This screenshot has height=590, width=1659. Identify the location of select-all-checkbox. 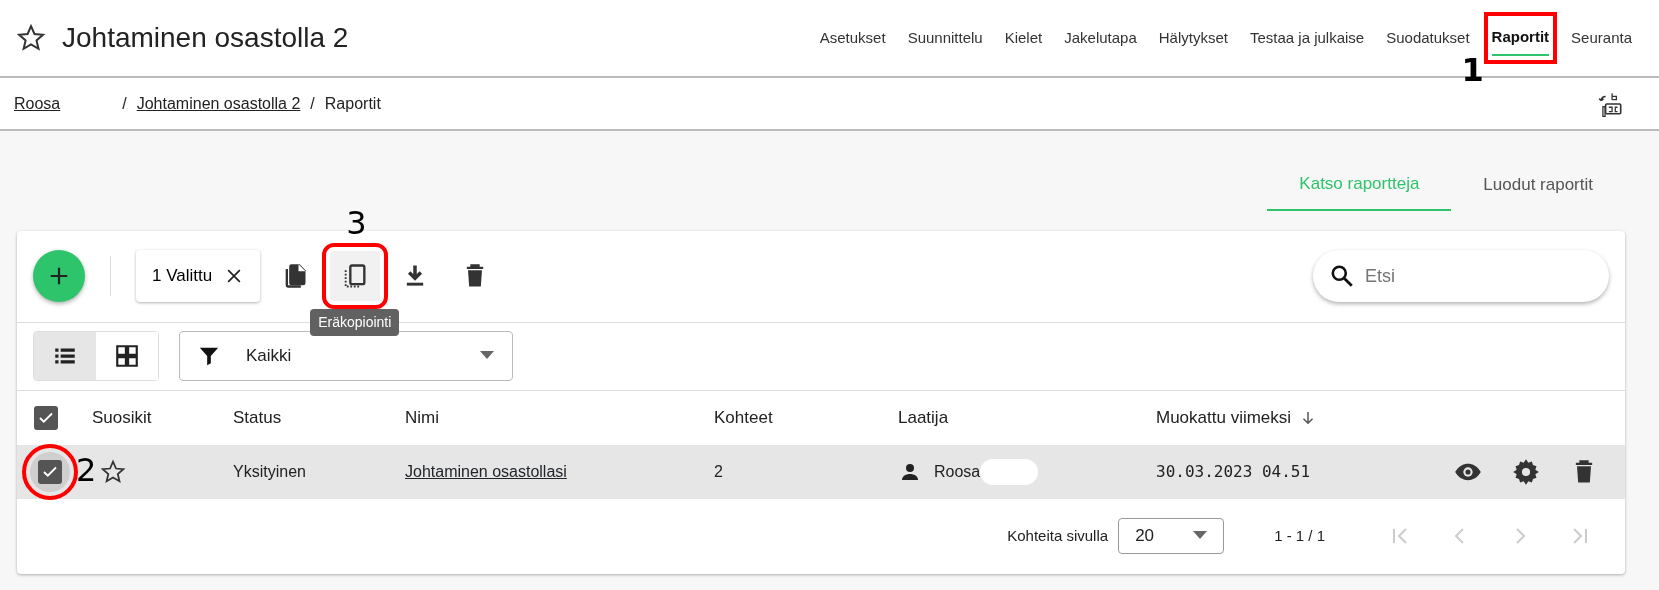
(46, 417).